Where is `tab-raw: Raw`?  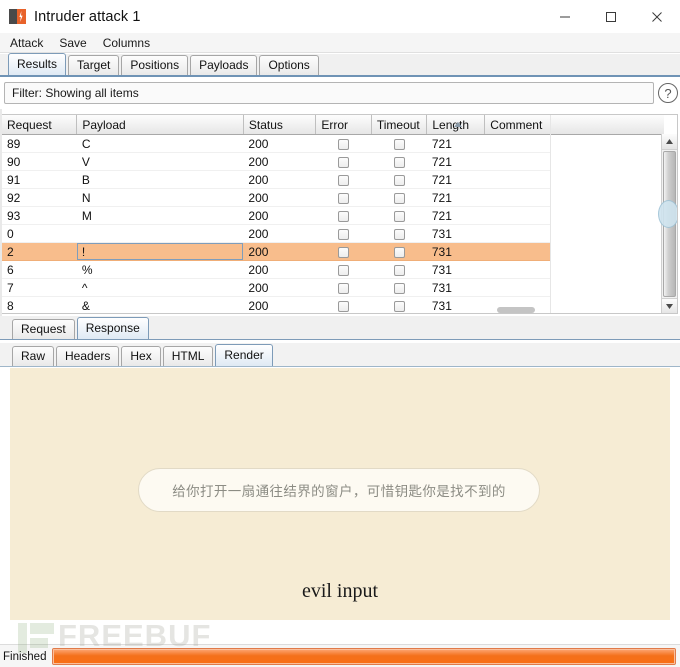
tab-raw: Raw is located at coordinates (33, 356).